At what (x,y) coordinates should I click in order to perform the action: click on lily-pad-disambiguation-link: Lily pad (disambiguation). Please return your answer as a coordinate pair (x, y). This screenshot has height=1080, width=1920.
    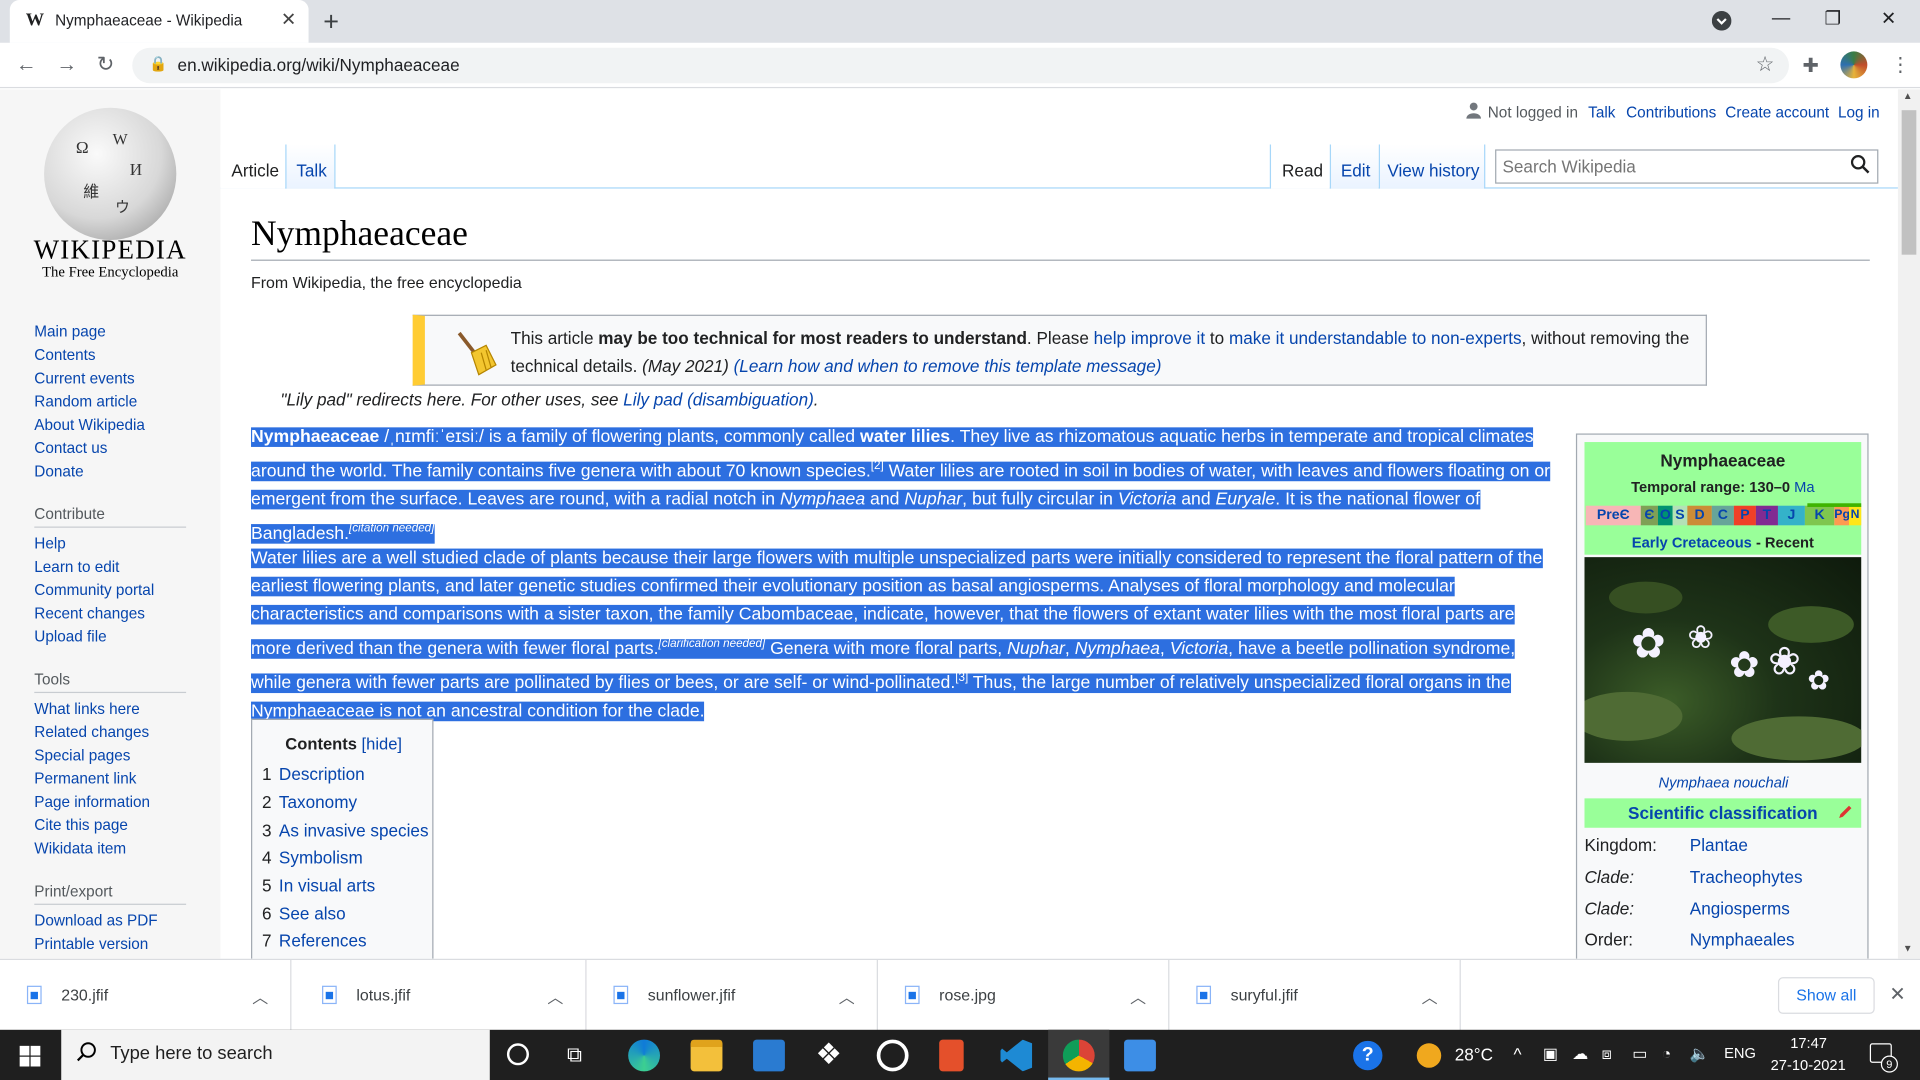
    Looking at the image, I should click on (718, 399).